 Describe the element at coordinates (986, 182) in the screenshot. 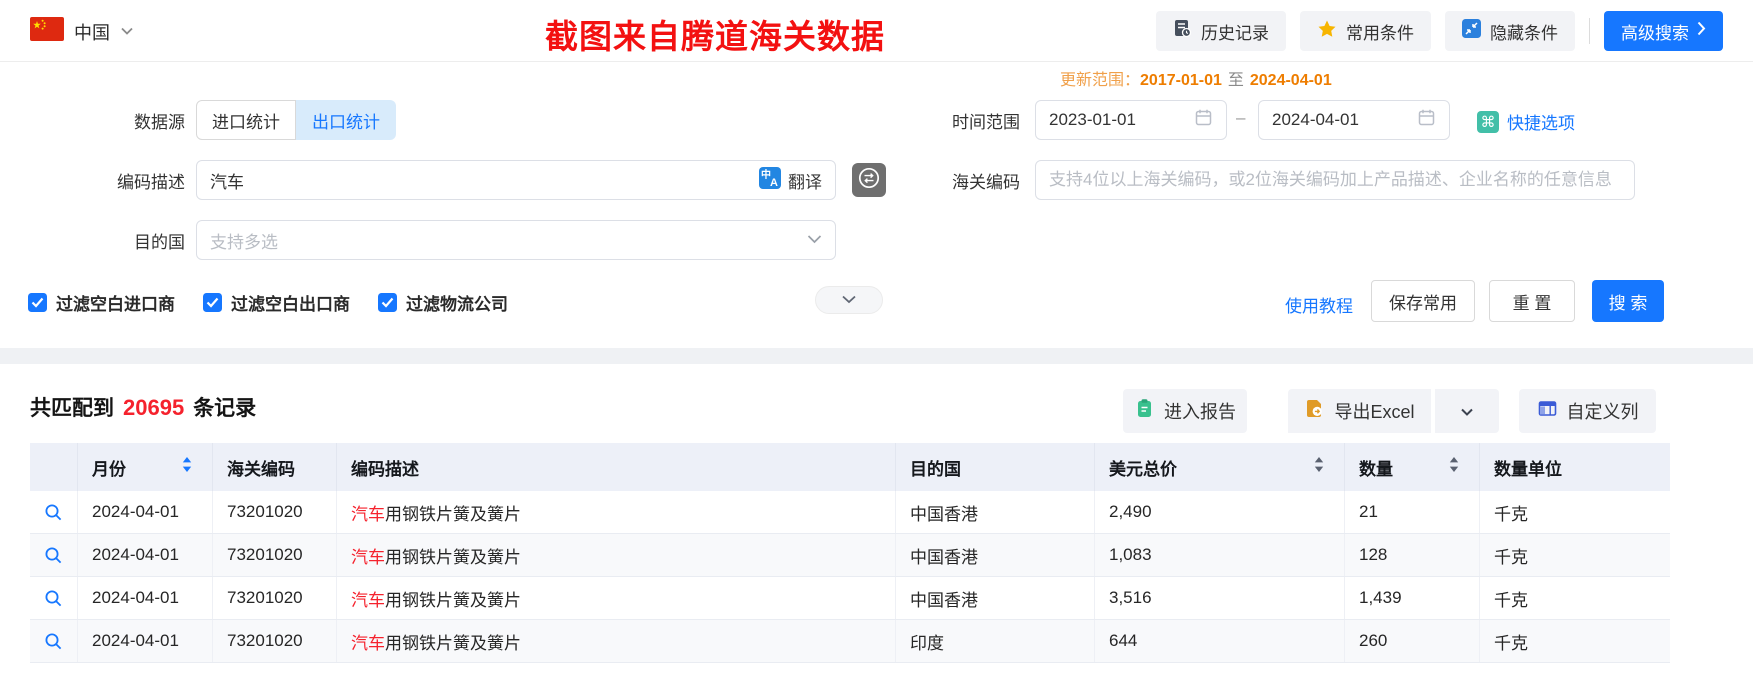

I see `hs-code-label: 海关编码` at that location.